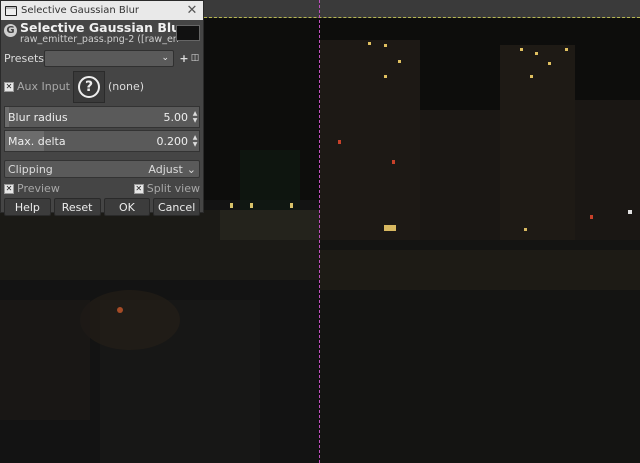 This screenshot has height=463, width=640. I want to click on aux-input-value: (none), so click(126, 86).